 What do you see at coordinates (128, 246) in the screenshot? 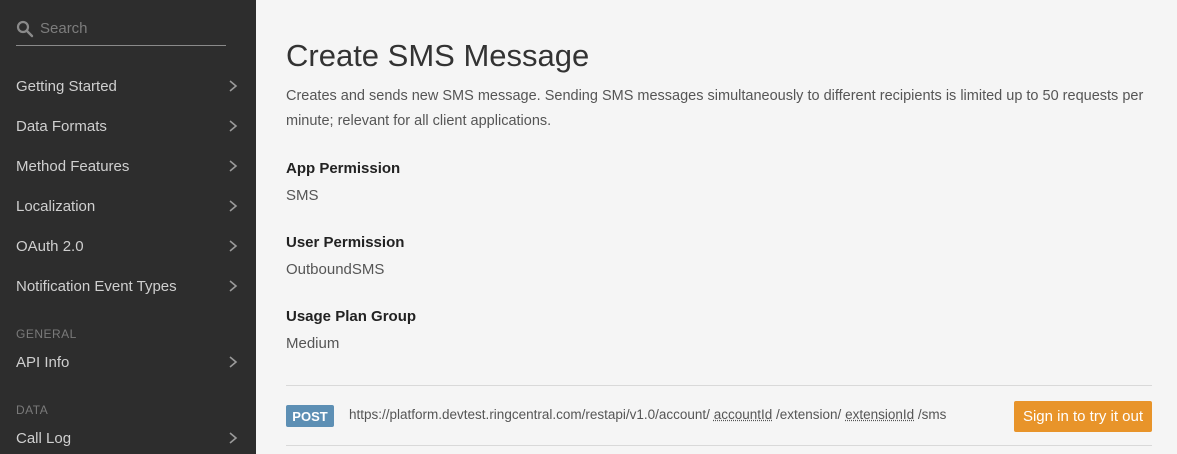
I see `sidebar-item-oauth: OAuth 2.0` at bounding box center [128, 246].